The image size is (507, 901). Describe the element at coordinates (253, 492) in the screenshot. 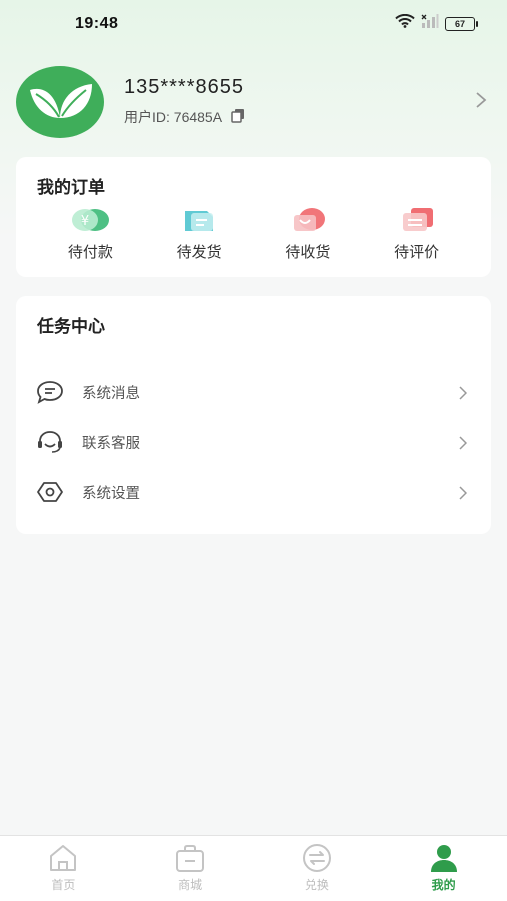

I see `menu-system-settings: 系统设置` at that location.